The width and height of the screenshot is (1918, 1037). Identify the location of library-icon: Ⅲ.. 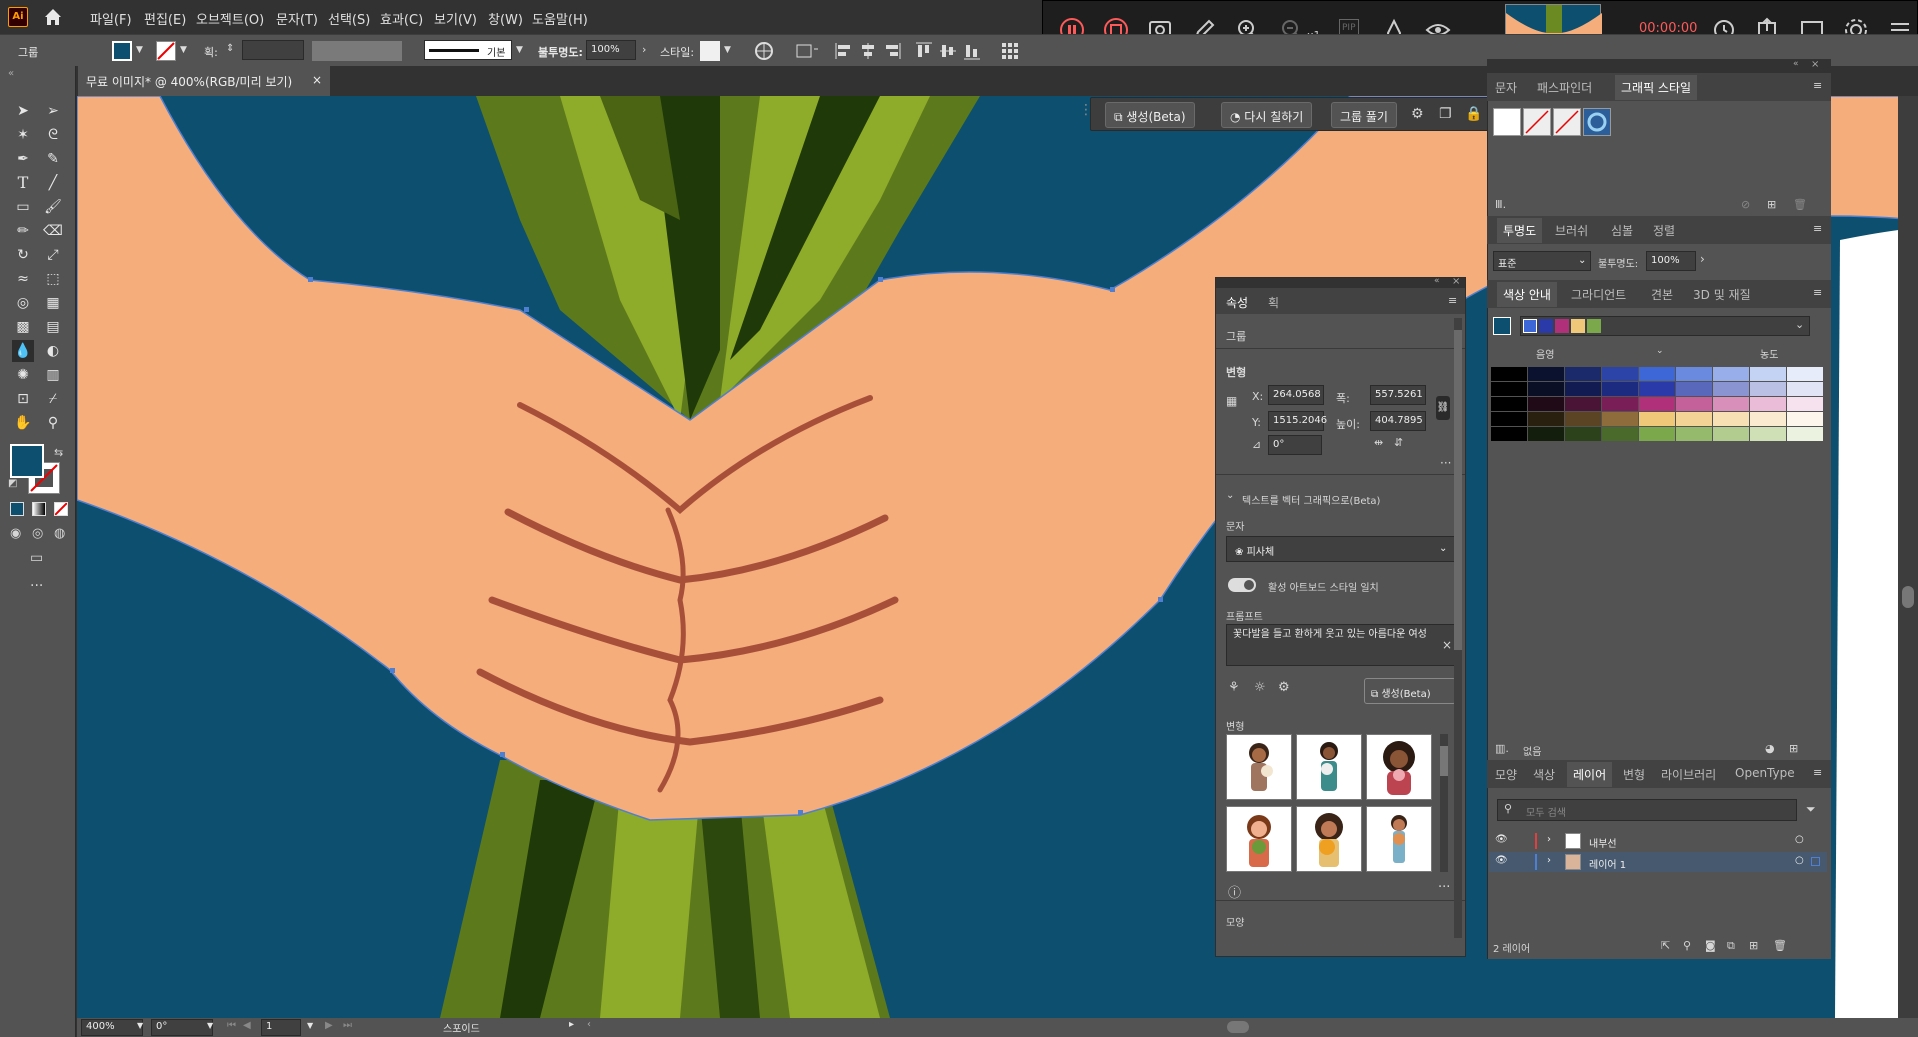
(1500, 204).